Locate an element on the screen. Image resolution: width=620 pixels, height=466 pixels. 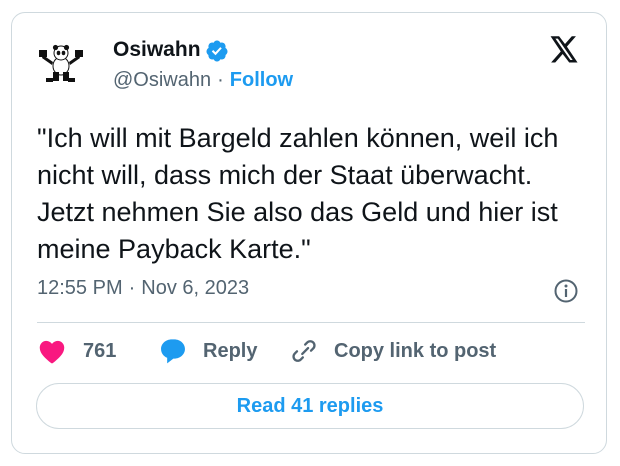
read-replies-label: Read 41 replies is located at coordinates (310, 405).